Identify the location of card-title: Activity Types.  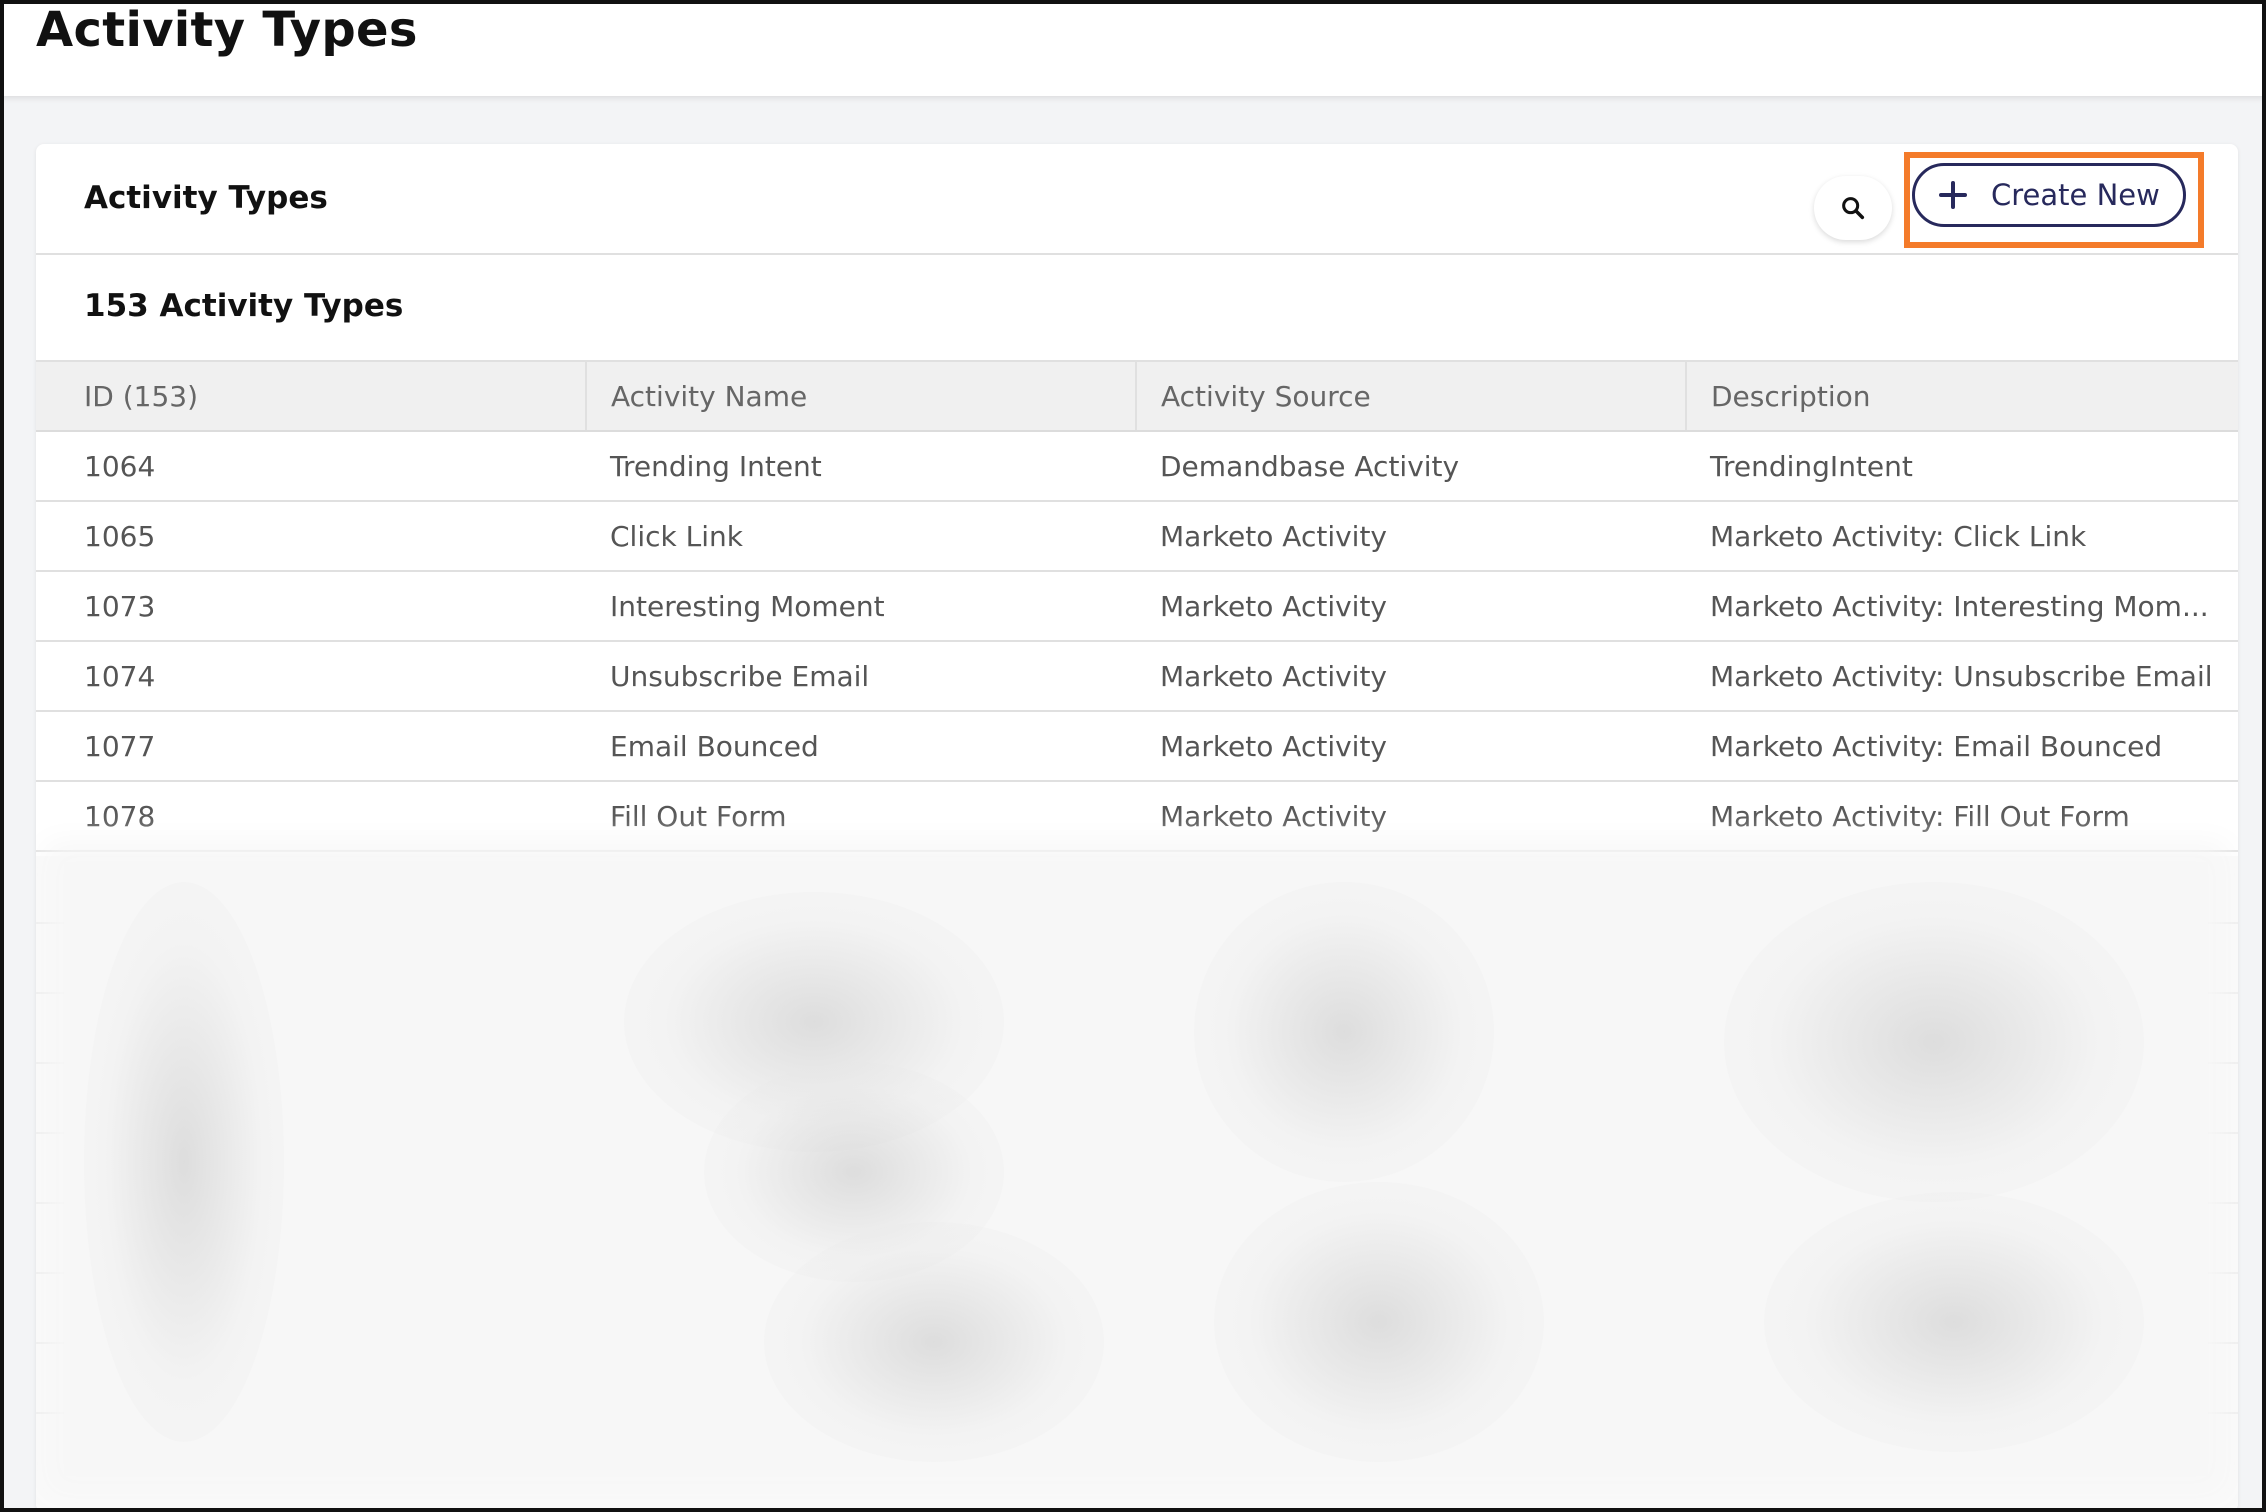
(206, 198).